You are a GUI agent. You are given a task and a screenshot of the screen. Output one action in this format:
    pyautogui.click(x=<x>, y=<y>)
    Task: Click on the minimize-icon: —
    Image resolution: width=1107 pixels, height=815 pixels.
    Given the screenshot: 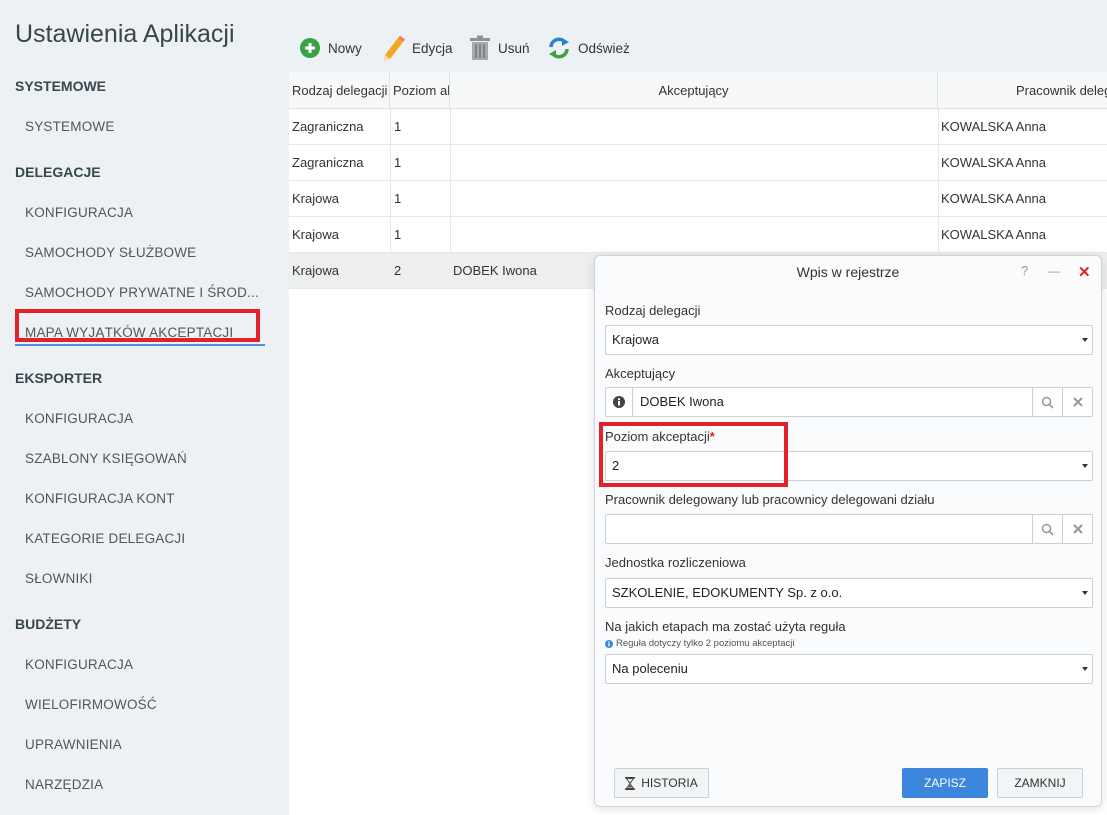 What is the action you would take?
    pyautogui.click(x=1054, y=271)
    